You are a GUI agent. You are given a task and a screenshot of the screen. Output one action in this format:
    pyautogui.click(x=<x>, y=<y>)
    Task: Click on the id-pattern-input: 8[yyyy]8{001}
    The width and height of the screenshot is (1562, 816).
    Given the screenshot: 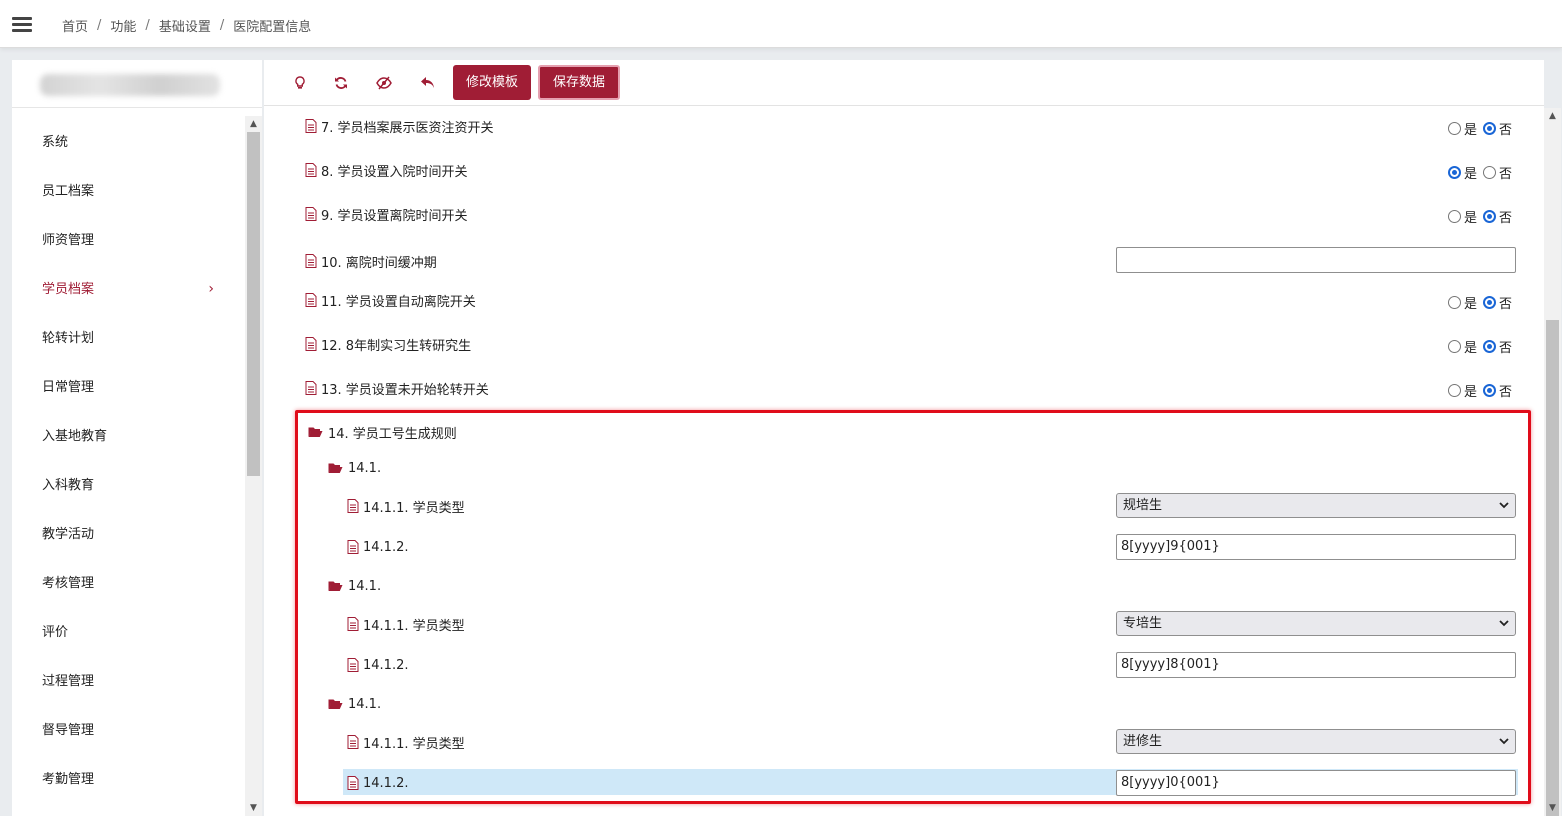 What is the action you would take?
    pyautogui.click(x=1316, y=665)
    